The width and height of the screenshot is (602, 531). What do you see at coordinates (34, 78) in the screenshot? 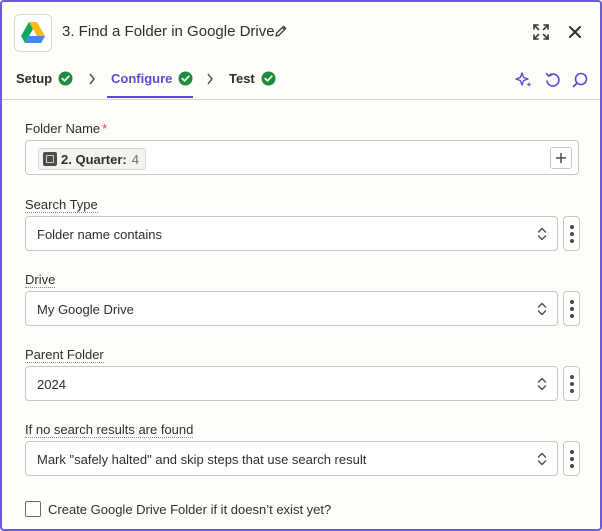
I see `tab-label: Setup` at bounding box center [34, 78].